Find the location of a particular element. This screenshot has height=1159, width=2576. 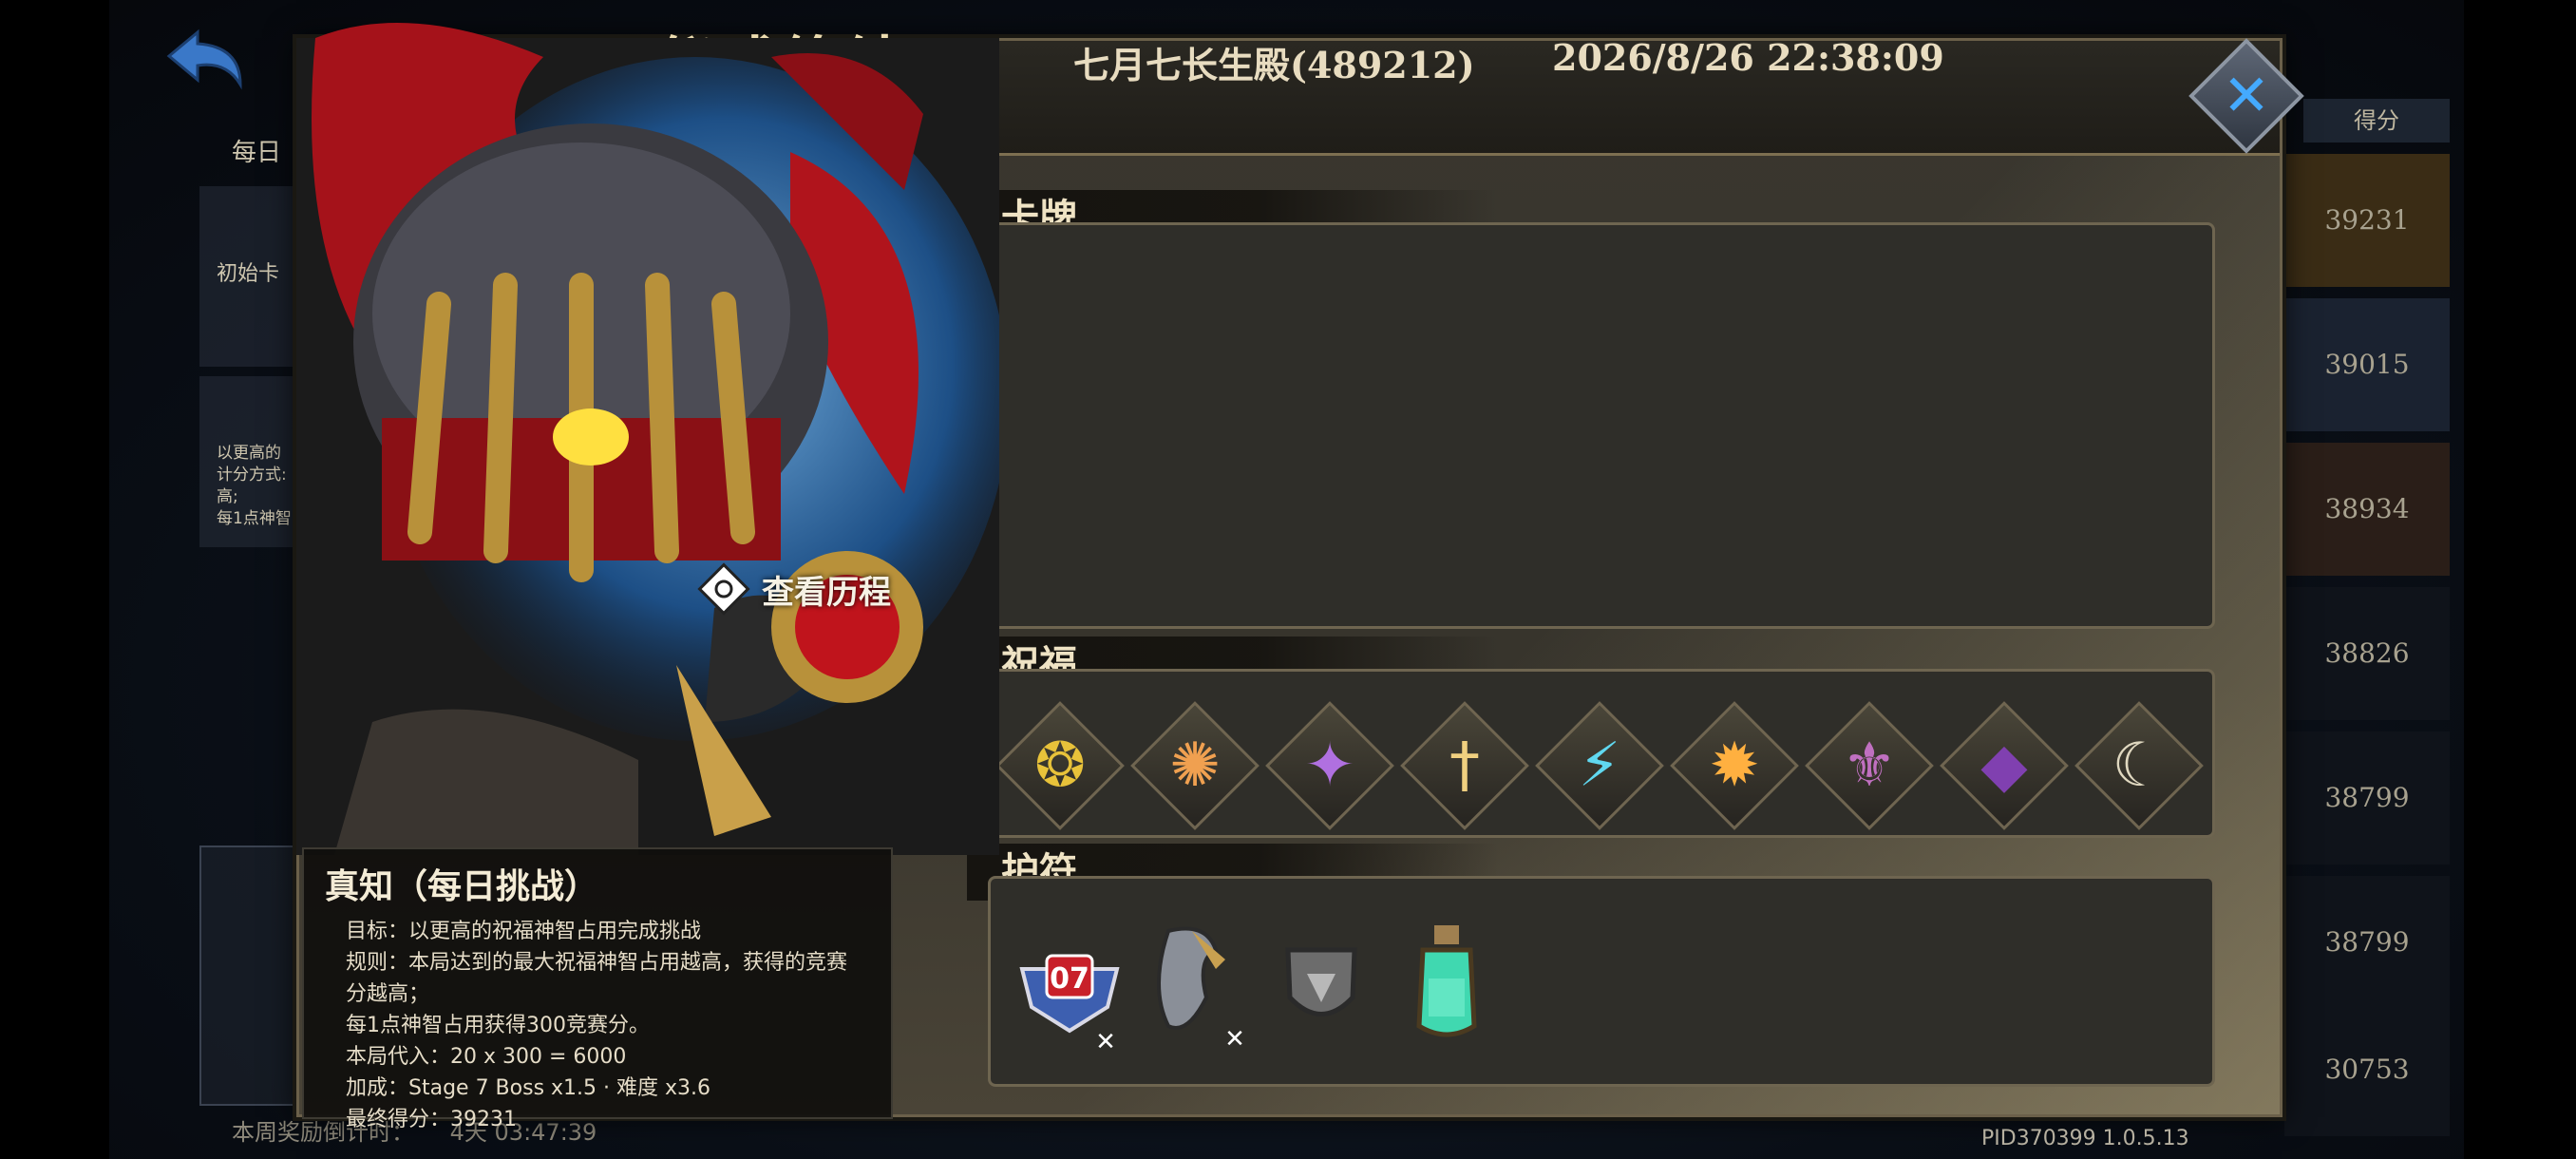

dark-purple-crystal-icon: ◆ is located at coordinates (2004, 766).